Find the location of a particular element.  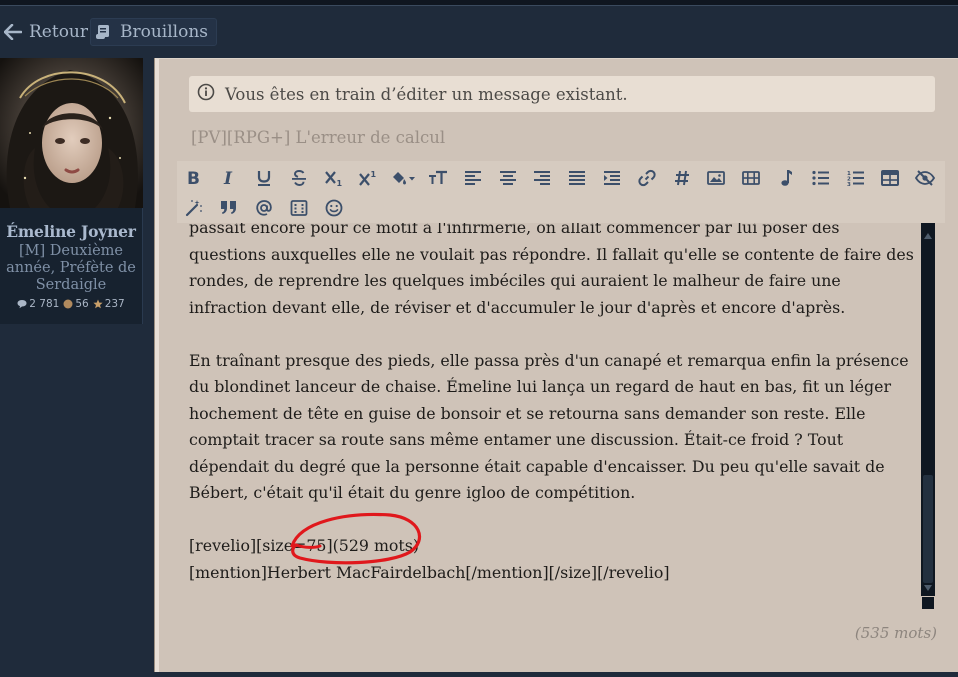

hide-icon is located at coordinates (925, 178).